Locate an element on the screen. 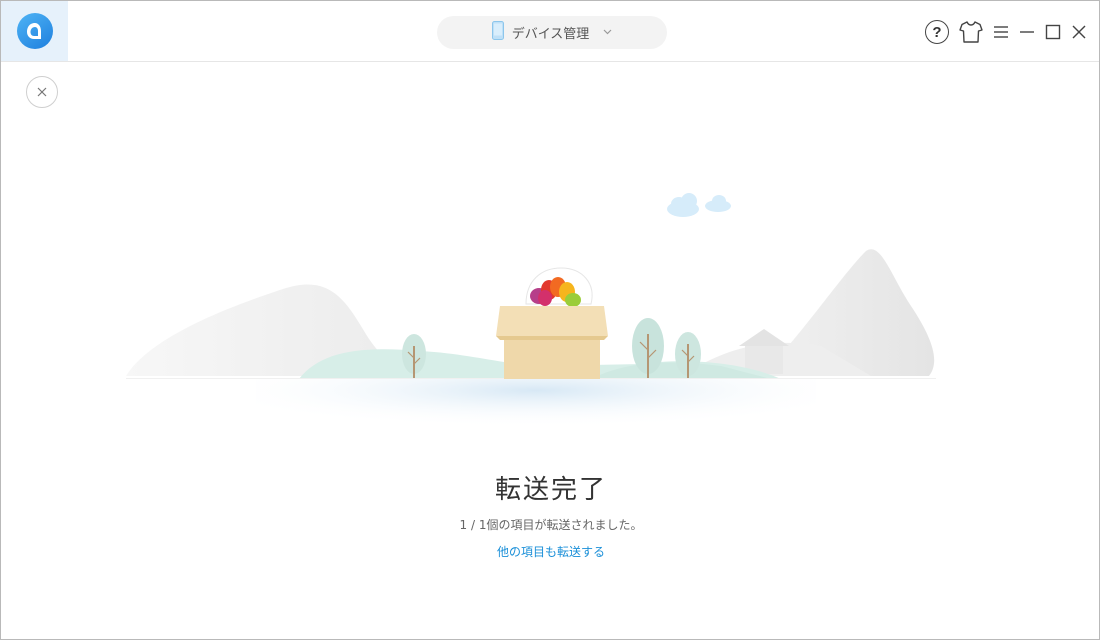 This screenshot has height=640, width=1100. app-logo-area is located at coordinates (34, 31).